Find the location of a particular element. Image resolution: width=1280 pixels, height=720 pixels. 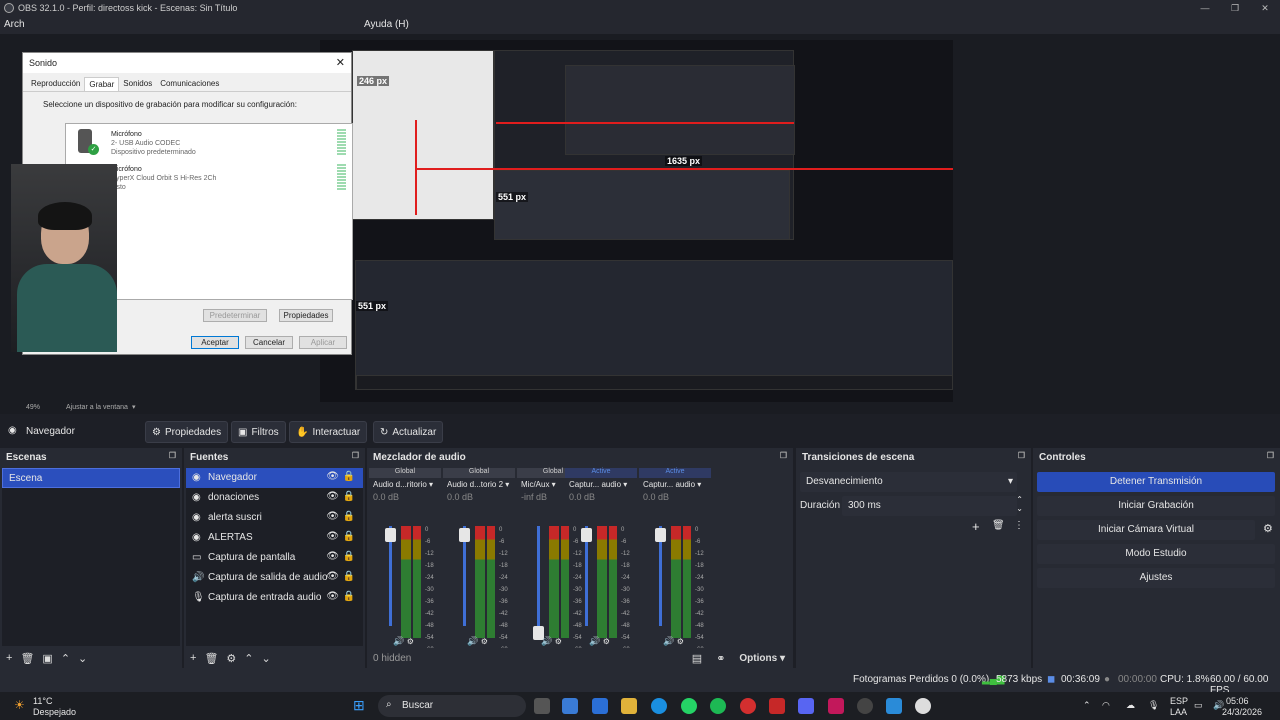

zoom-fit: Ajustar a la ventana is located at coordinates (97, 407).